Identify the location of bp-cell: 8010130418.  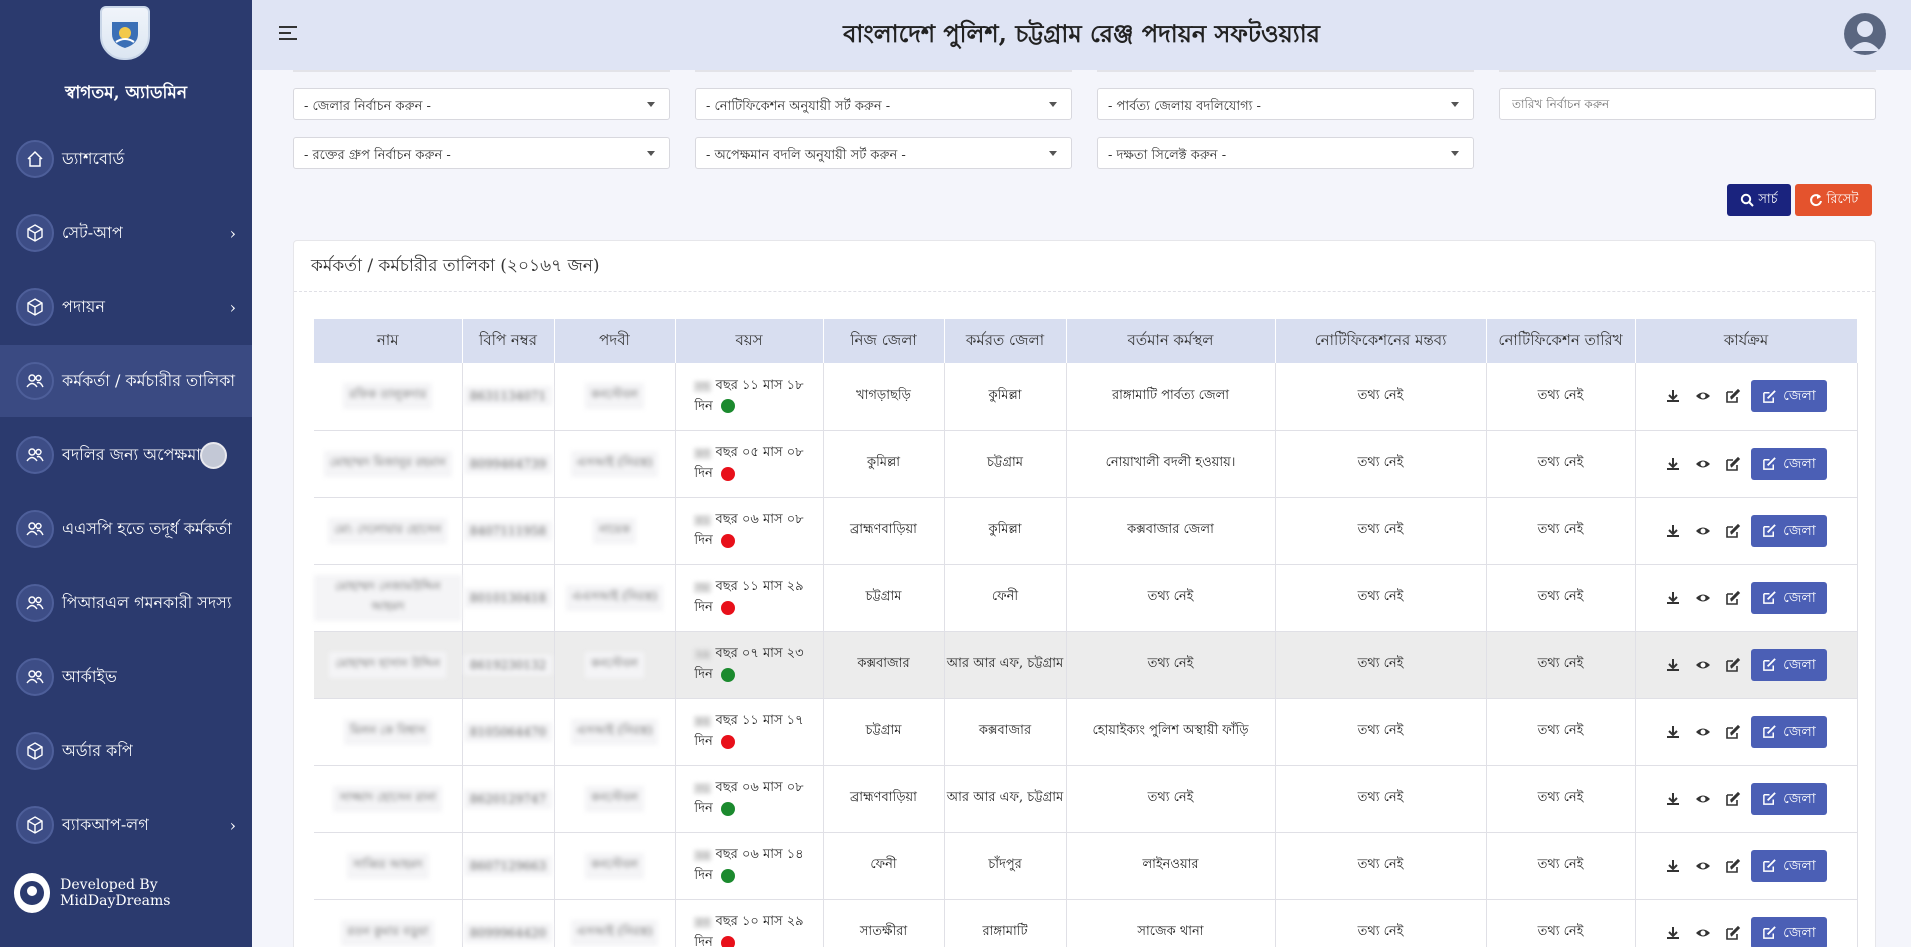
(508, 598).